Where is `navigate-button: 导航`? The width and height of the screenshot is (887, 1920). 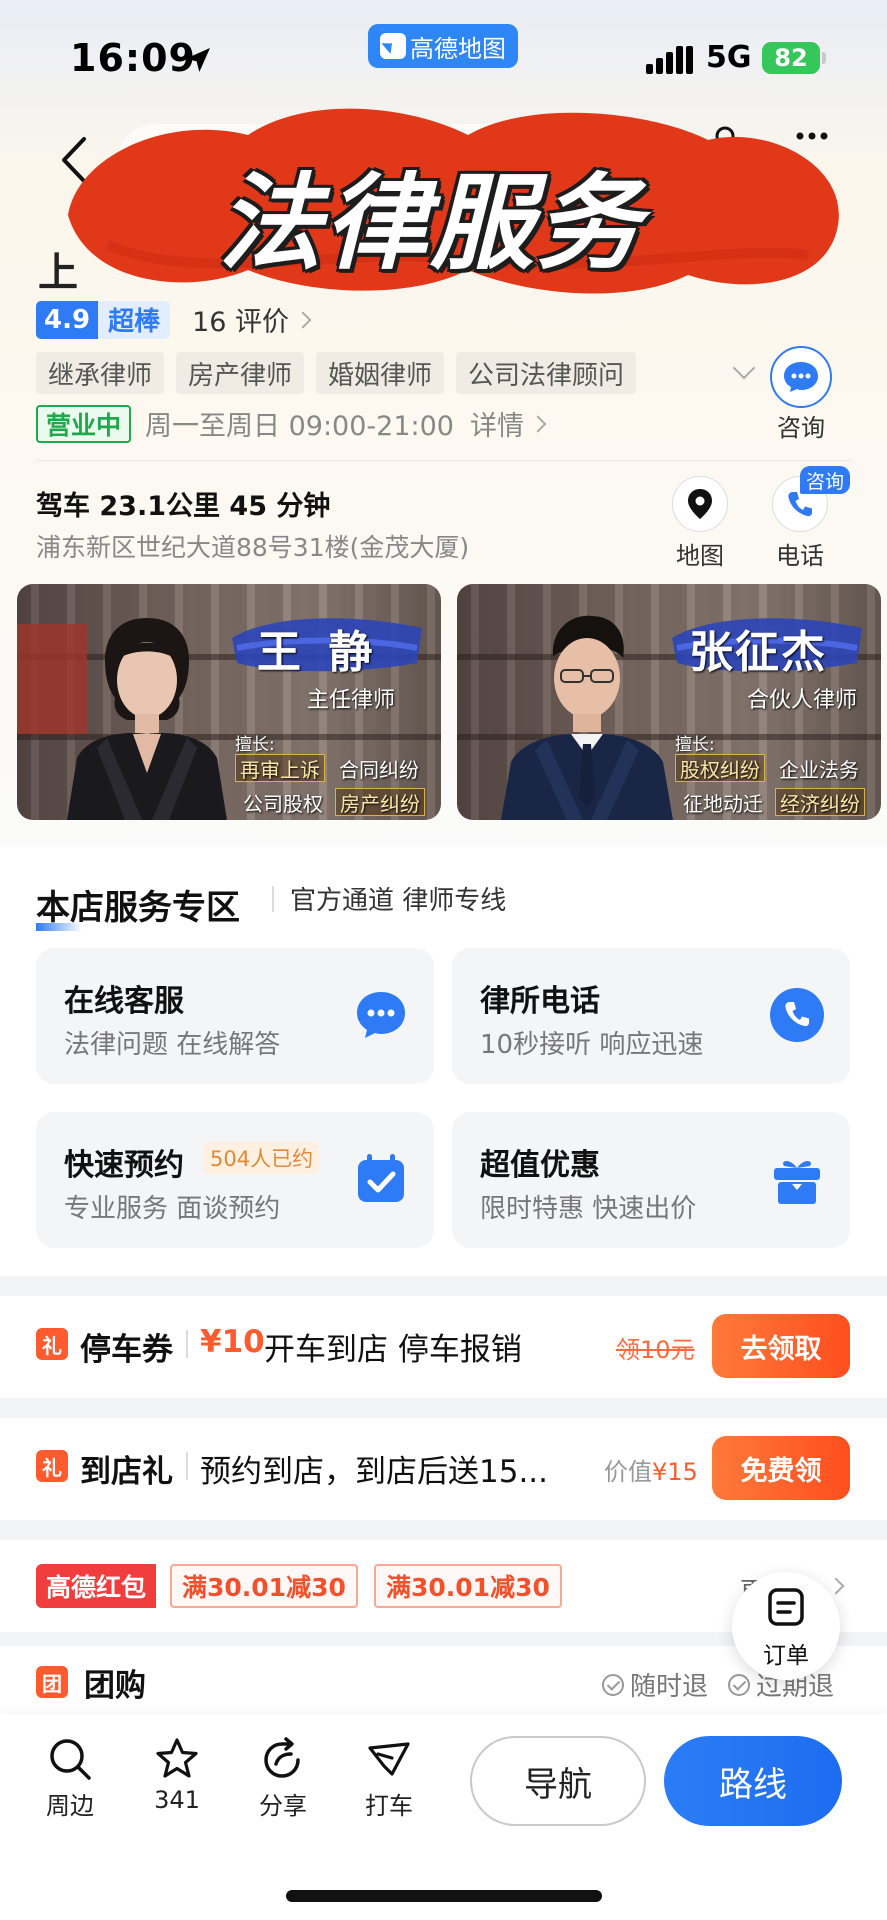
navigate-button: 导航 is located at coordinates (558, 1781).